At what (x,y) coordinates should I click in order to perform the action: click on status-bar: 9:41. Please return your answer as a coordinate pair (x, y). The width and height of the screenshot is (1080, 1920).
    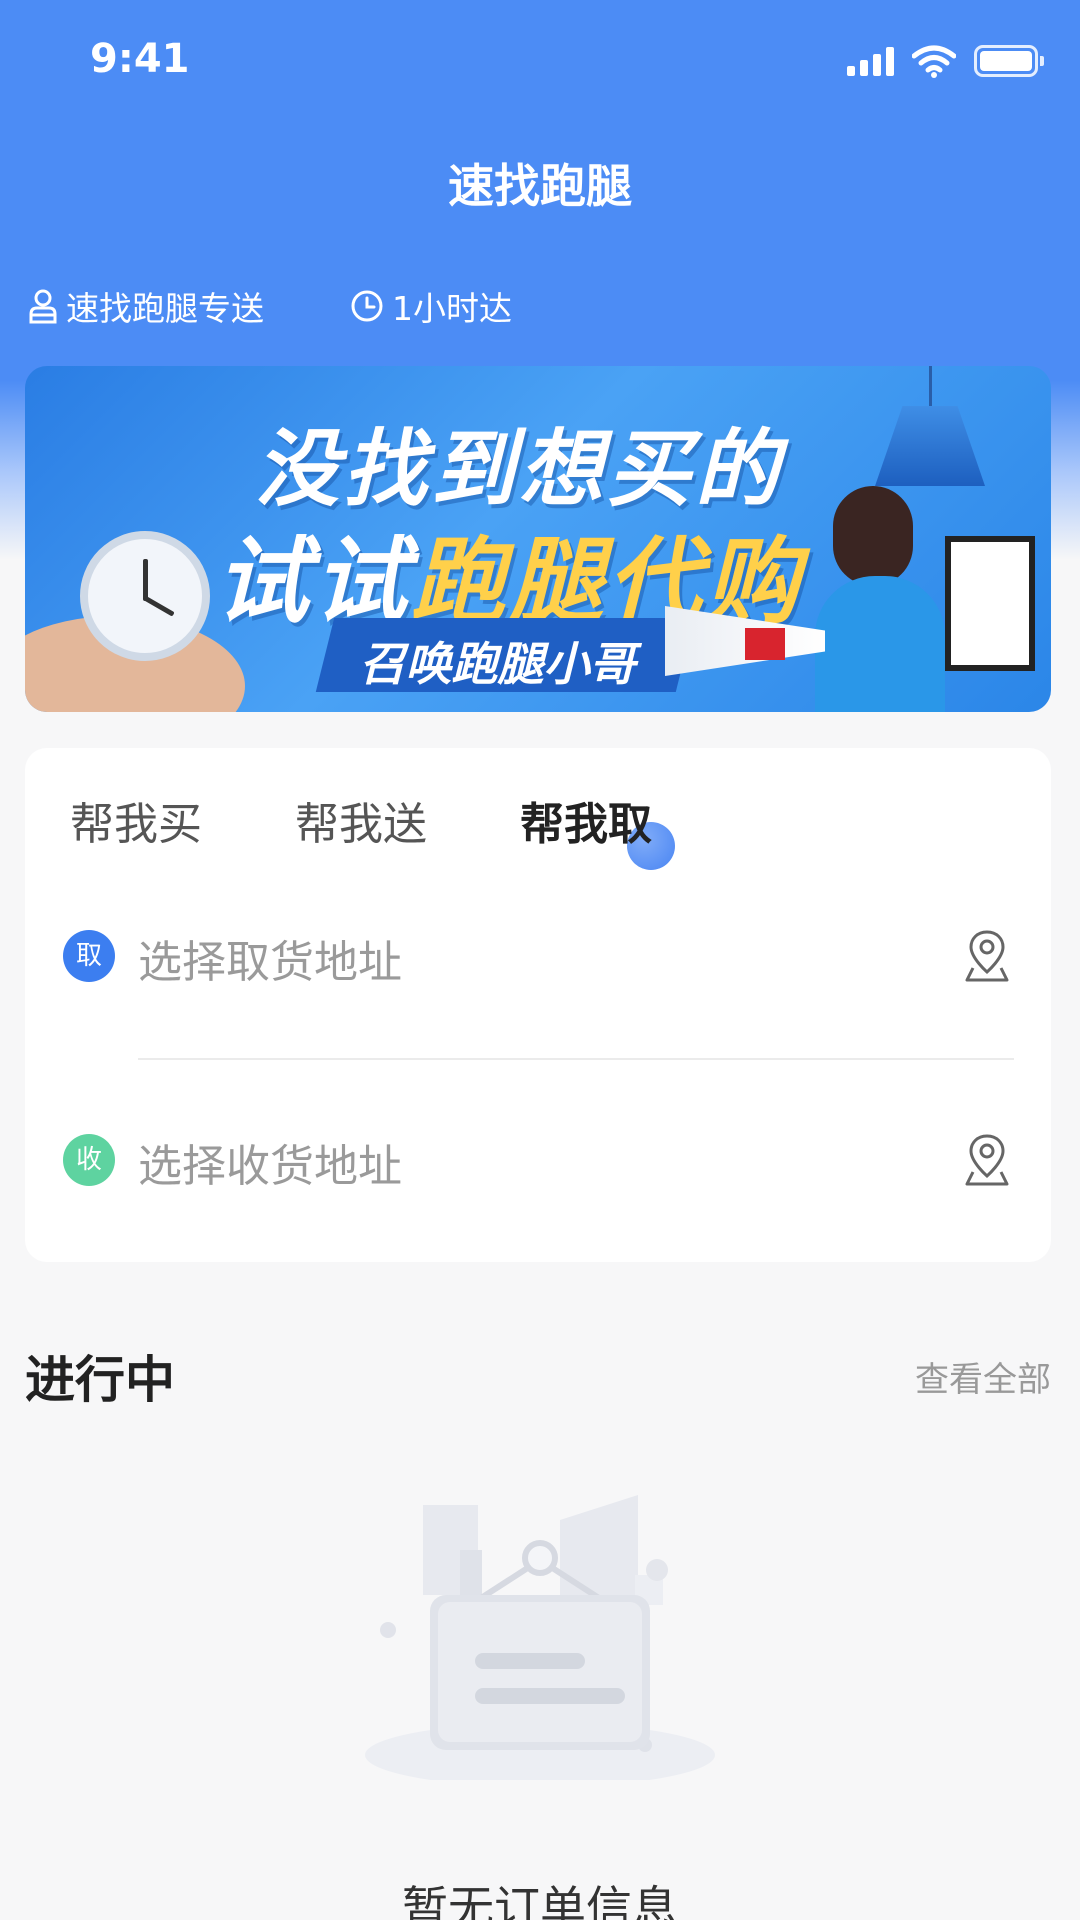
    Looking at the image, I should click on (540, 60).